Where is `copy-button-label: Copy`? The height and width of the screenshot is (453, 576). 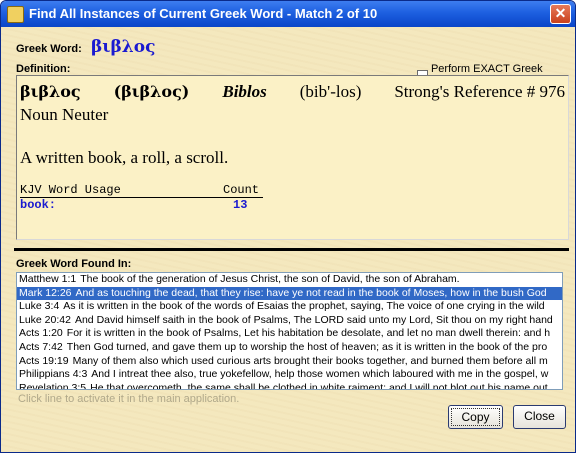
copy-button-label: Copy is located at coordinates (475, 417).